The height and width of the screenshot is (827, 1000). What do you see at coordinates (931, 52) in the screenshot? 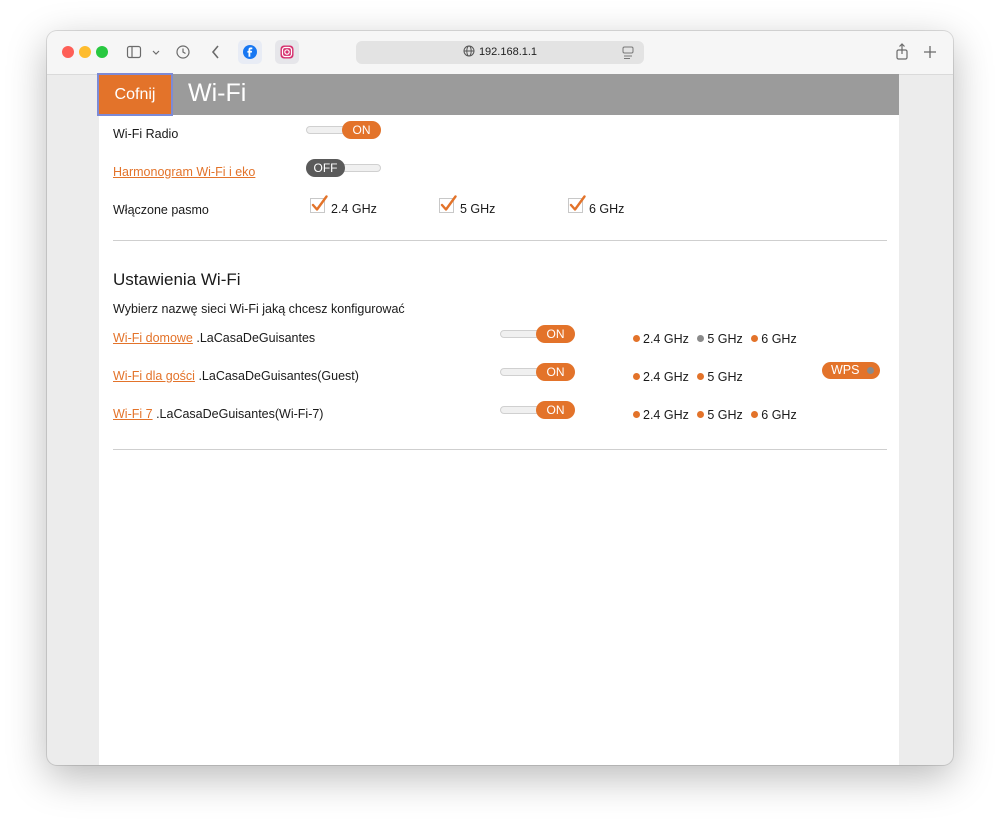
I see `new-tab-plus-icon` at bounding box center [931, 52].